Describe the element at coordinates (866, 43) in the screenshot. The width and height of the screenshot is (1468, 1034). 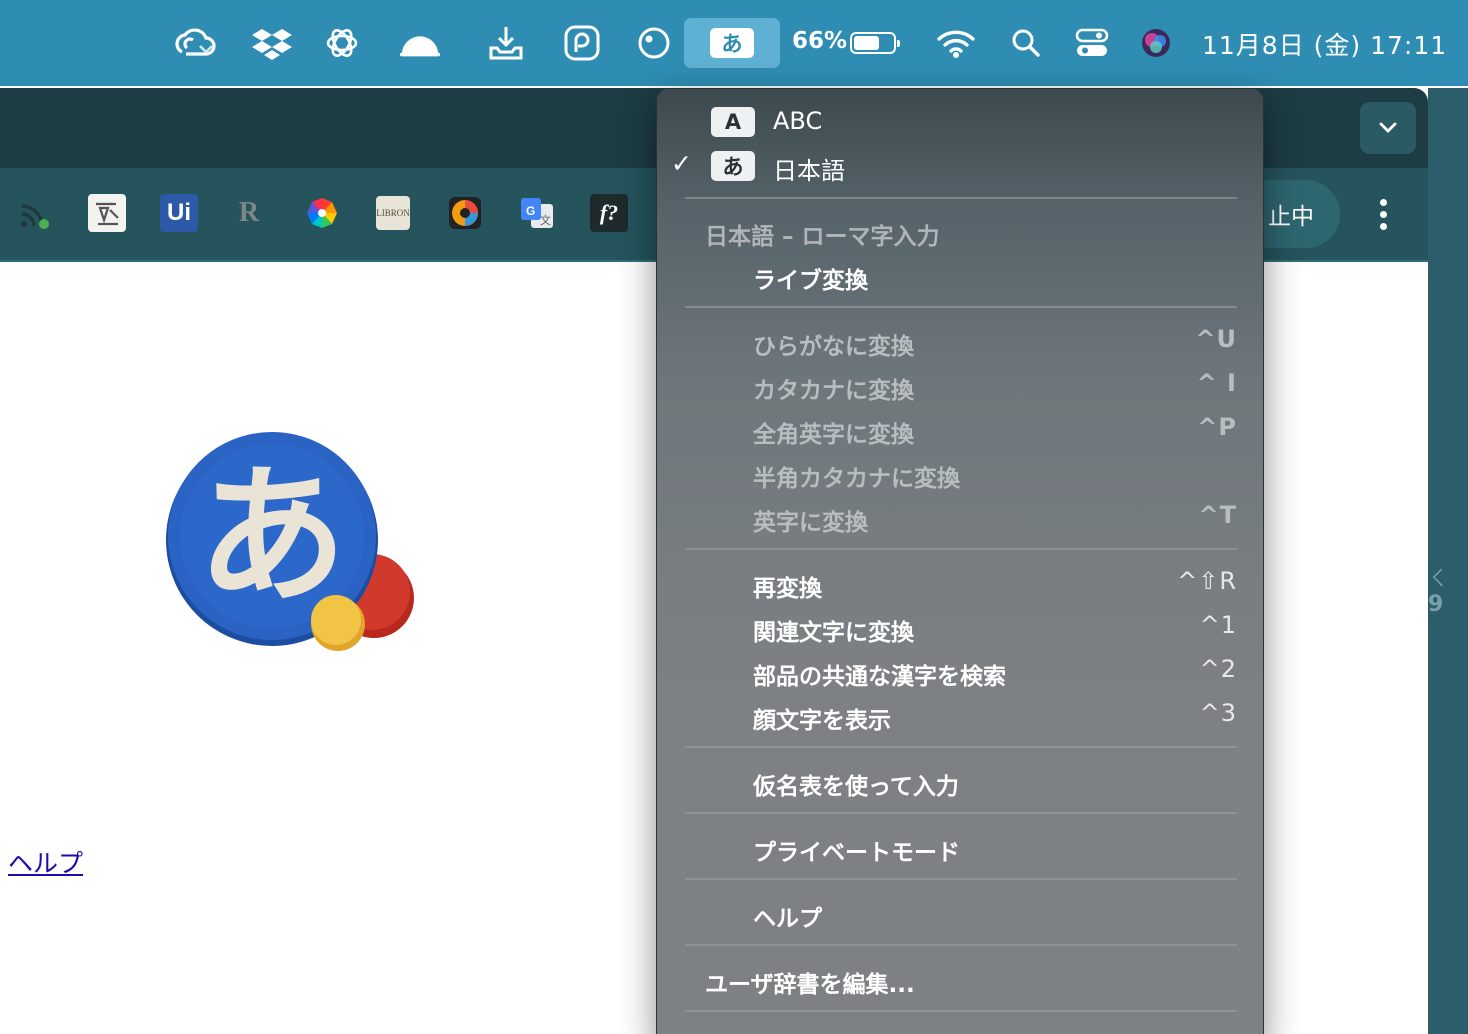
I see `battery-level-fill` at that location.